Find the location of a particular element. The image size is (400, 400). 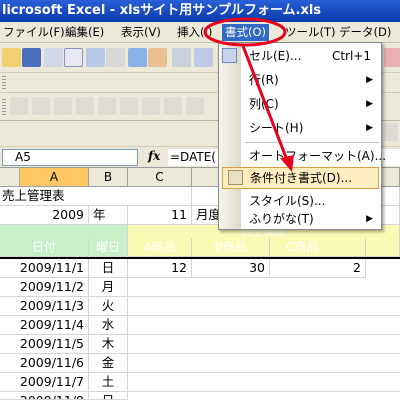

delete-comment-icon is located at coordinates (151, 106).